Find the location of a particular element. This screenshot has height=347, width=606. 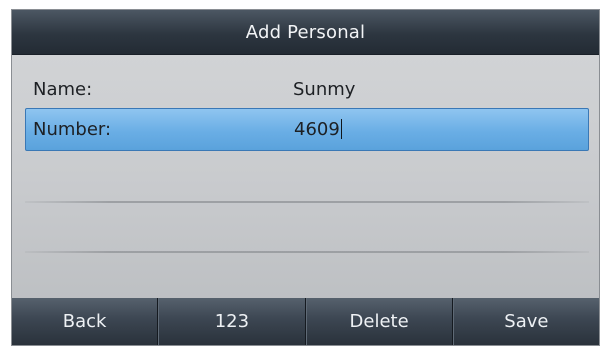

number-input: 4609 is located at coordinates (318, 129).